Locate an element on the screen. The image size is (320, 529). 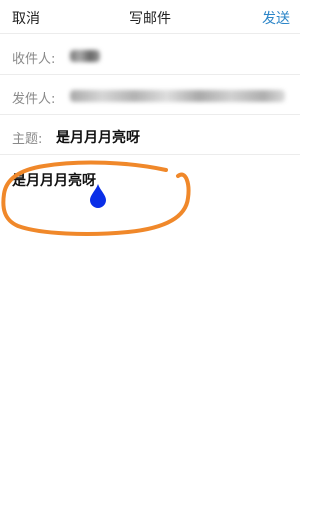
sender-value-redacted is located at coordinates (177, 96).